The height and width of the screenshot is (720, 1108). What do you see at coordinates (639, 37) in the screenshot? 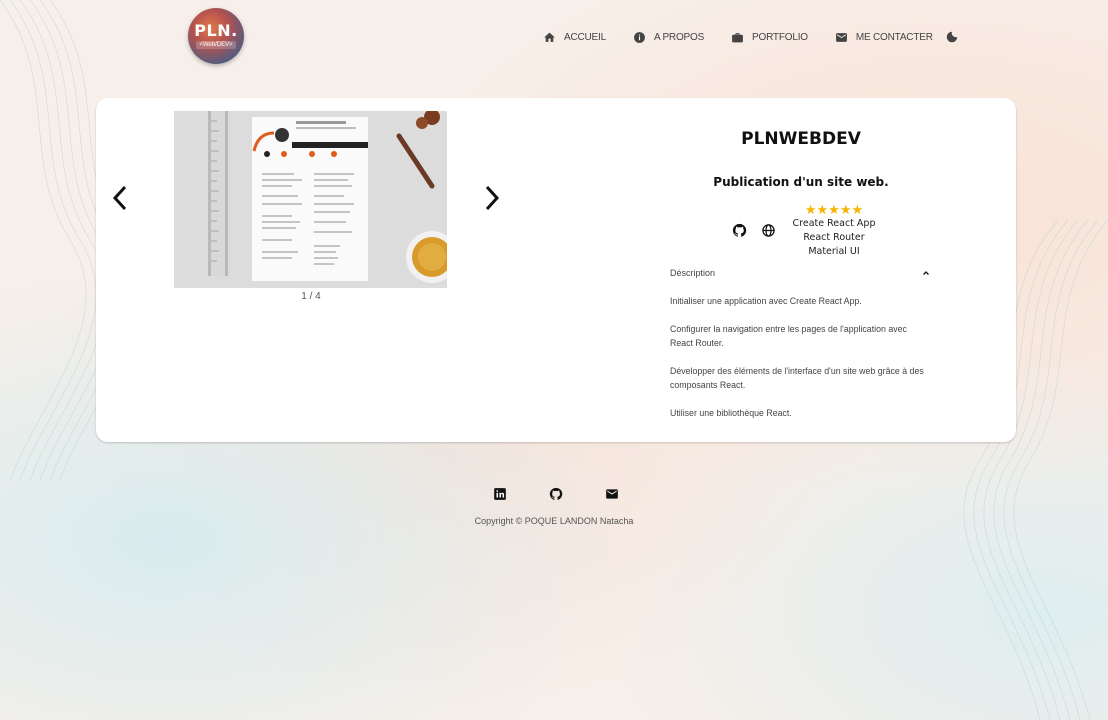
I see `info-icon` at bounding box center [639, 37].